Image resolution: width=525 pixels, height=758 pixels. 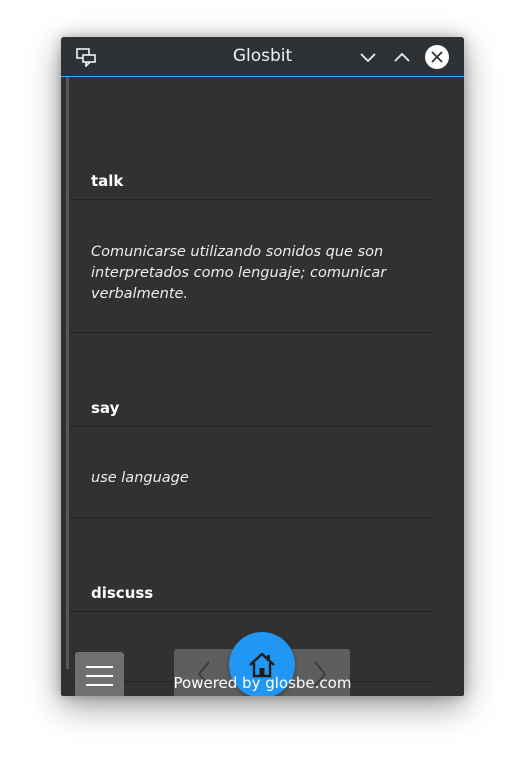 I want to click on close-icon, so click(x=437, y=56).